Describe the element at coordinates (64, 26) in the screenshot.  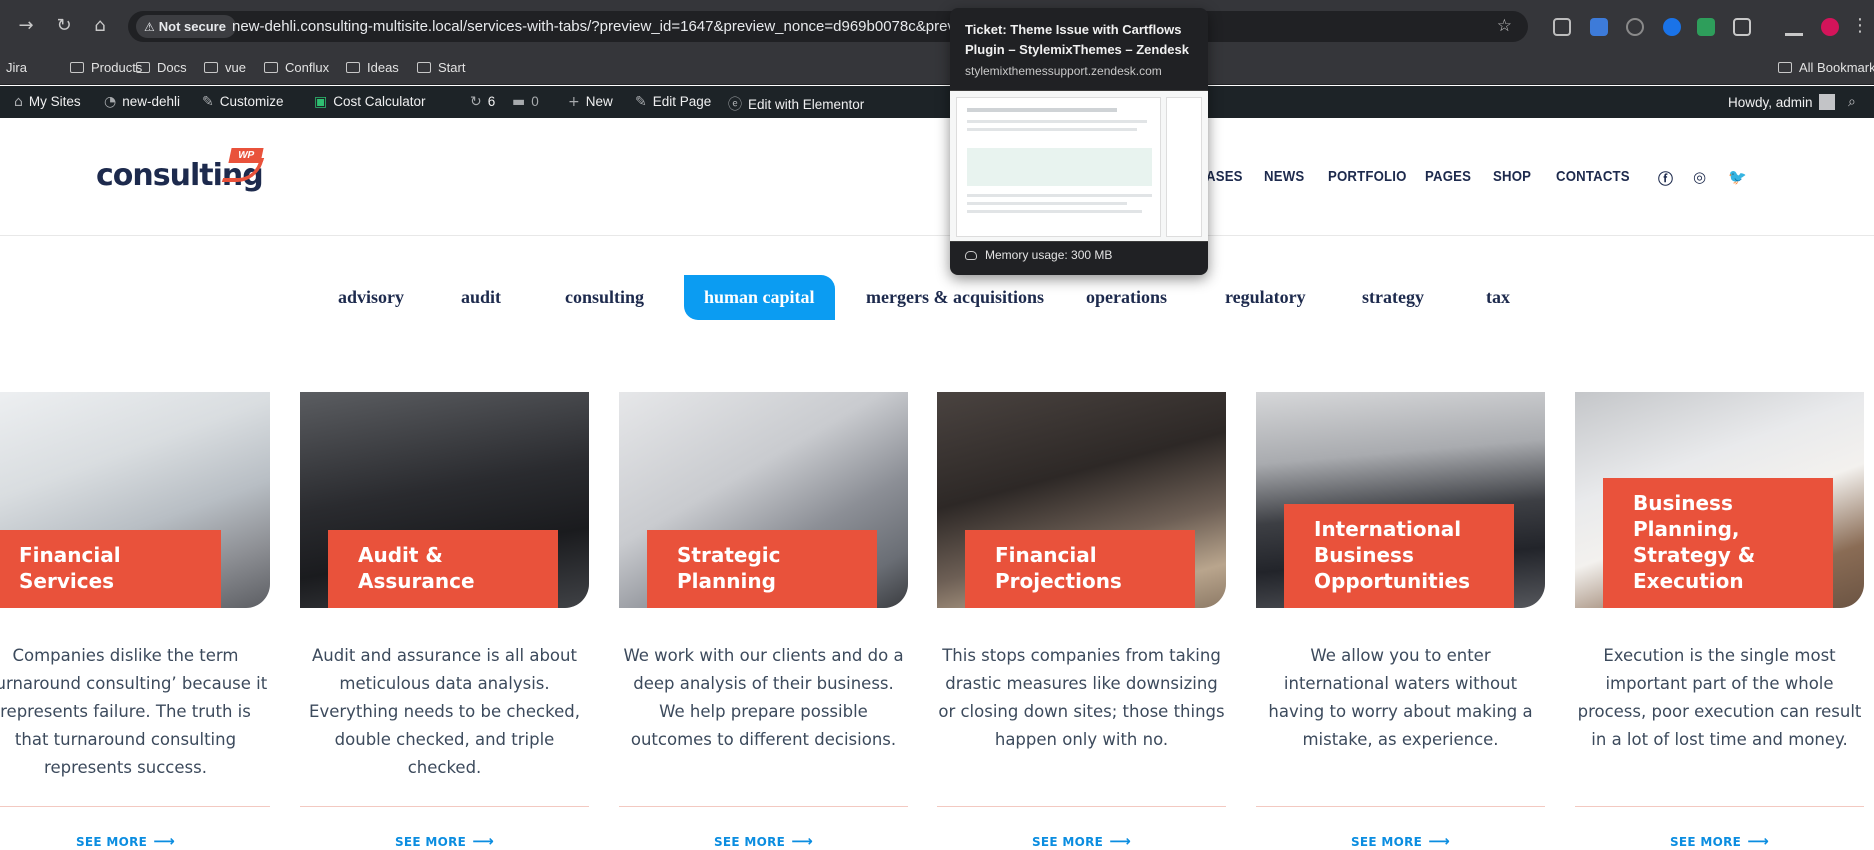
I see `reload-icon: ↻` at that location.